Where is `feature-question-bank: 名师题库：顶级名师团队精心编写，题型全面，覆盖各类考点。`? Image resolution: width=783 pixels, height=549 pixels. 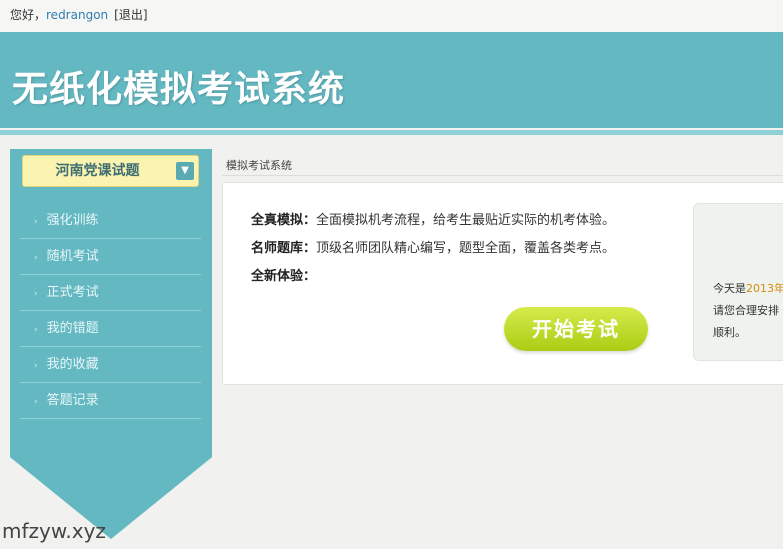
feature-question-bank: 名师题库：顶级名师团队精心编写，题型全面，覆盖各类考点。 is located at coordinates (433, 246).